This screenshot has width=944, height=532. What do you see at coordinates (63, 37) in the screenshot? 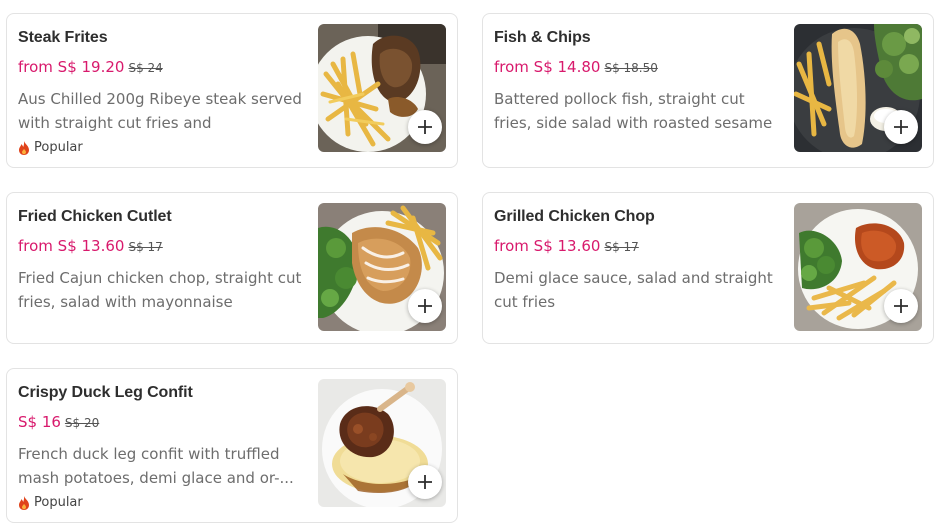
I see `menu-item-name: Steak Frites` at bounding box center [63, 37].